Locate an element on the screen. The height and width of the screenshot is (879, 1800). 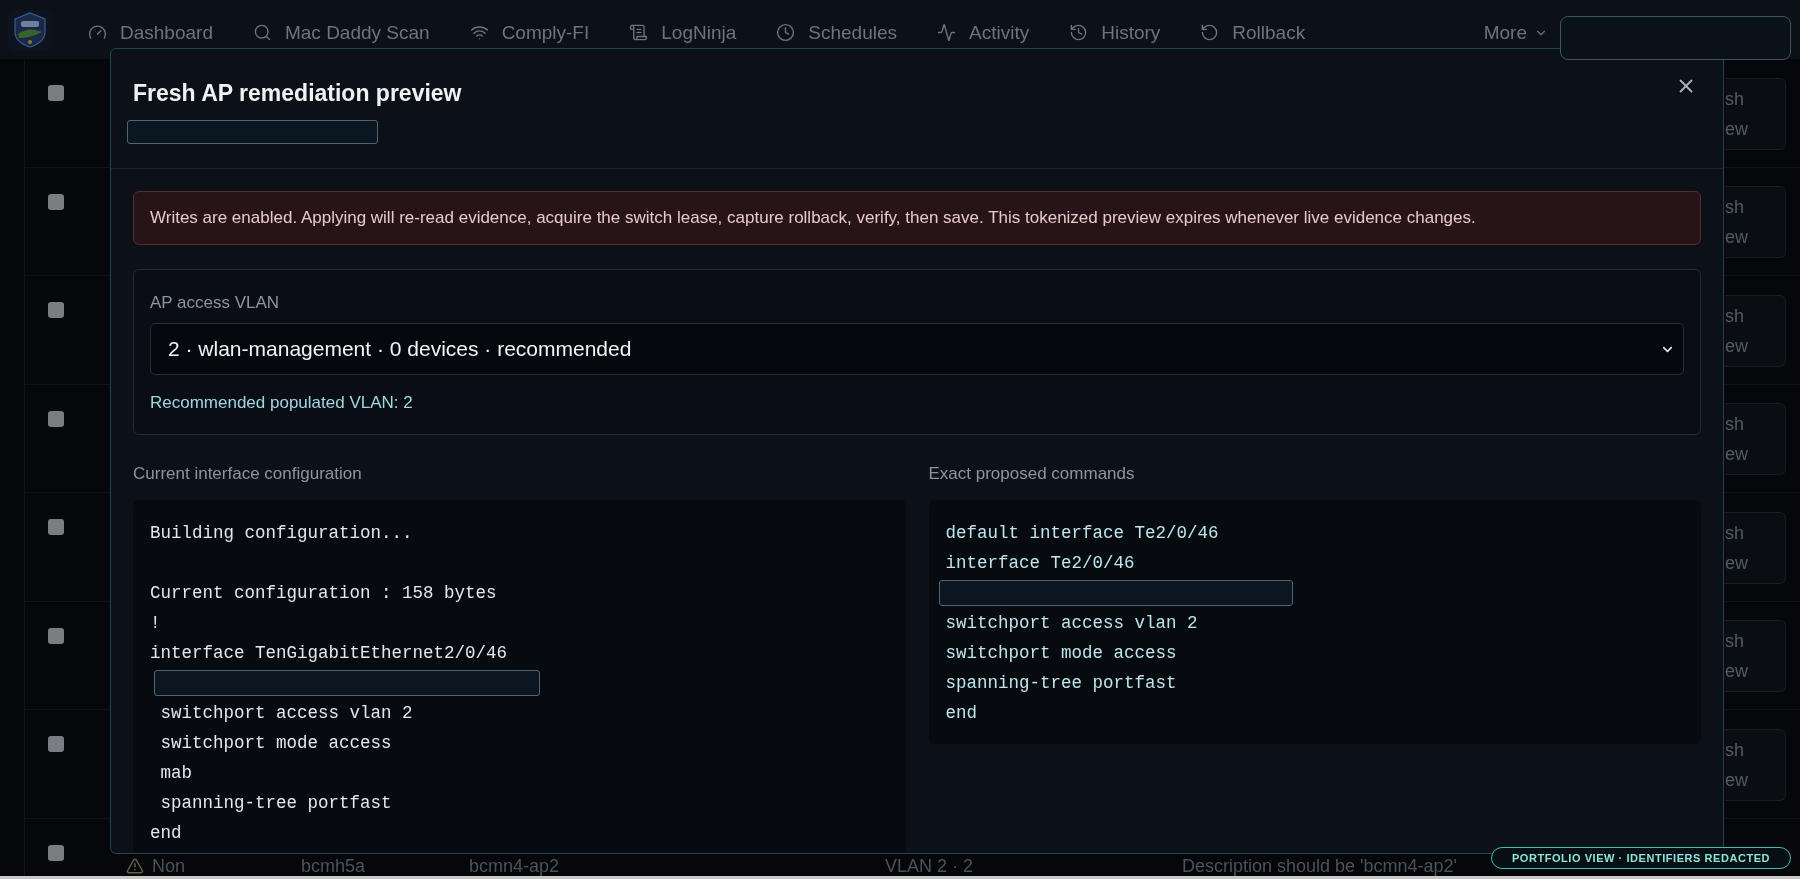
nav-link: Activity is located at coordinates (983, 32).